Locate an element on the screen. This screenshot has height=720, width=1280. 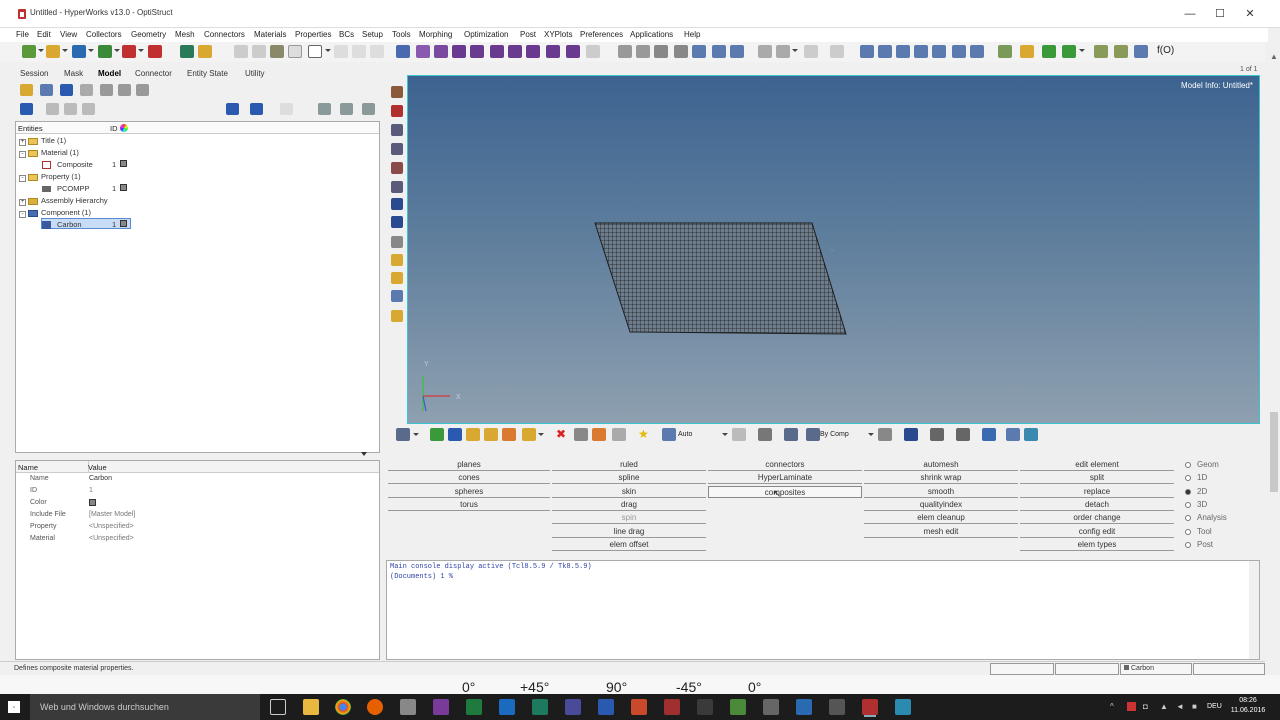
menu-view: View is located at coordinates (68, 34).